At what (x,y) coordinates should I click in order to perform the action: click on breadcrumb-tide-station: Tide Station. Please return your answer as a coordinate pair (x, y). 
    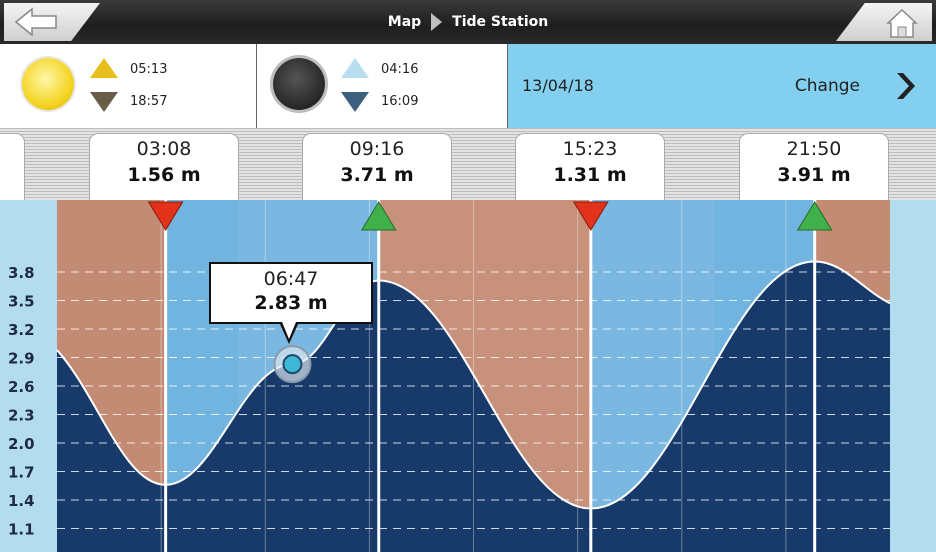
    Looking at the image, I should click on (500, 22).